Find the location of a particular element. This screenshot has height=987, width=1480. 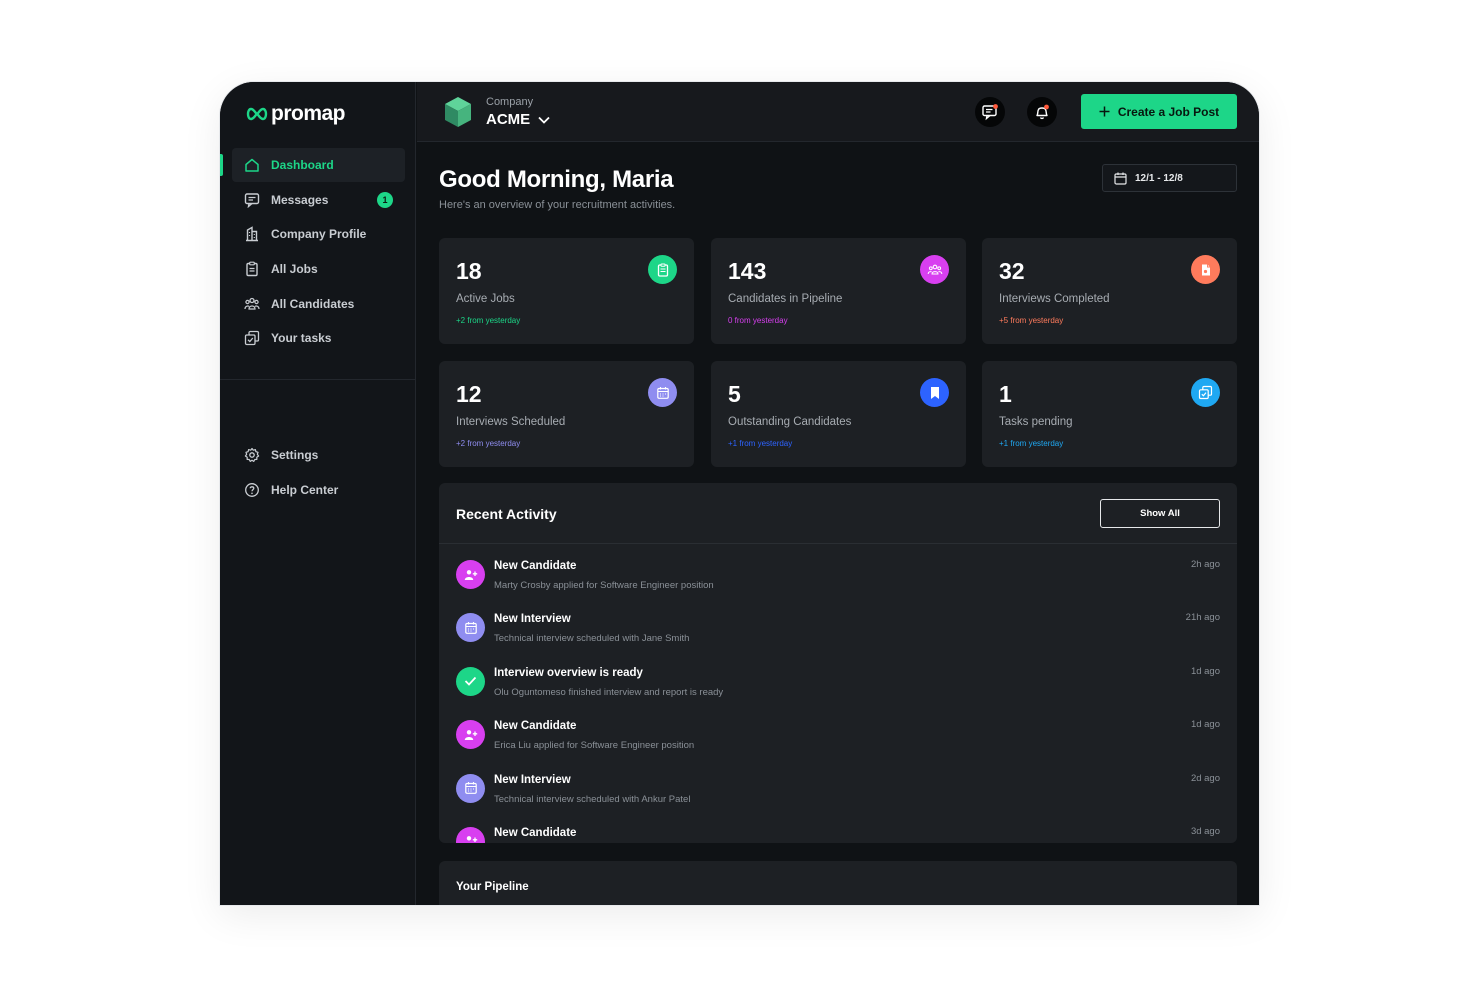

brand-logo: promap is located at coordinates (295, 114).